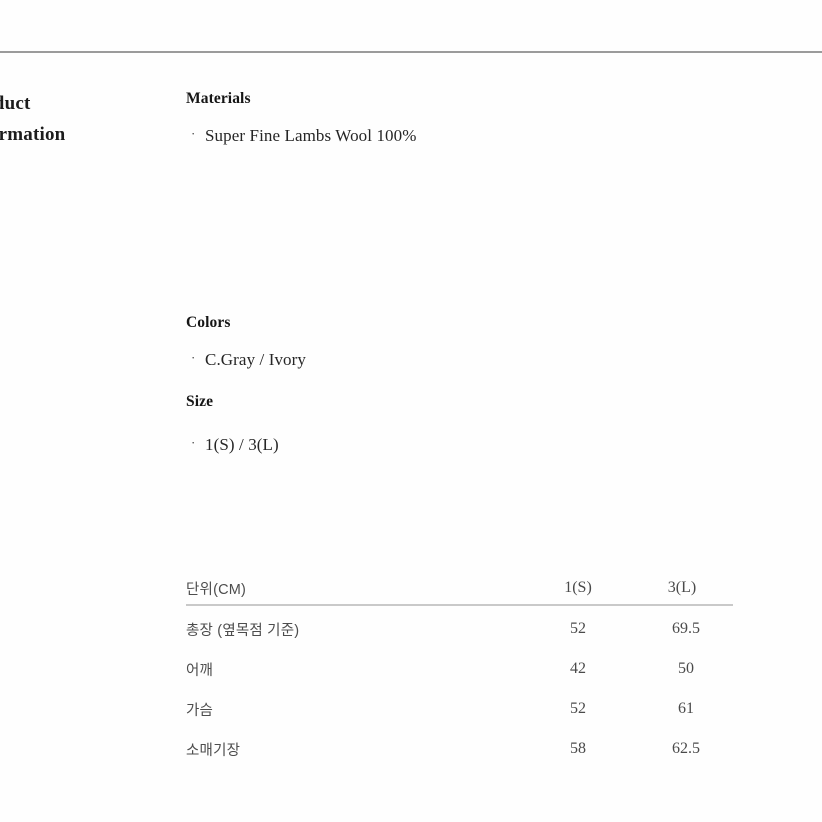  Describe the element at coordinates (682, 587) in the screenshot. I see `size-chart-header-l: 3(L)` at that location.